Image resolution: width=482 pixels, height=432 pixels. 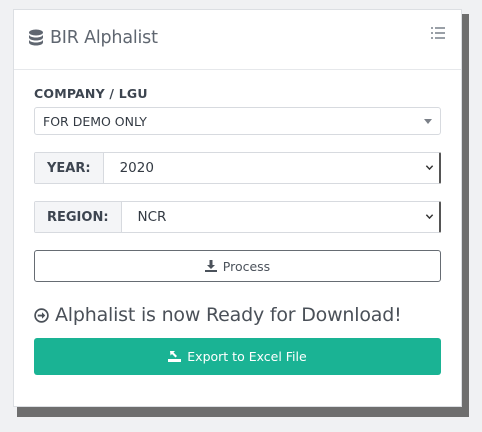 What do you see at coordinates (280, 217) in the screenshot?
I see `region-select: NCR` at bounding box center [280, 217].